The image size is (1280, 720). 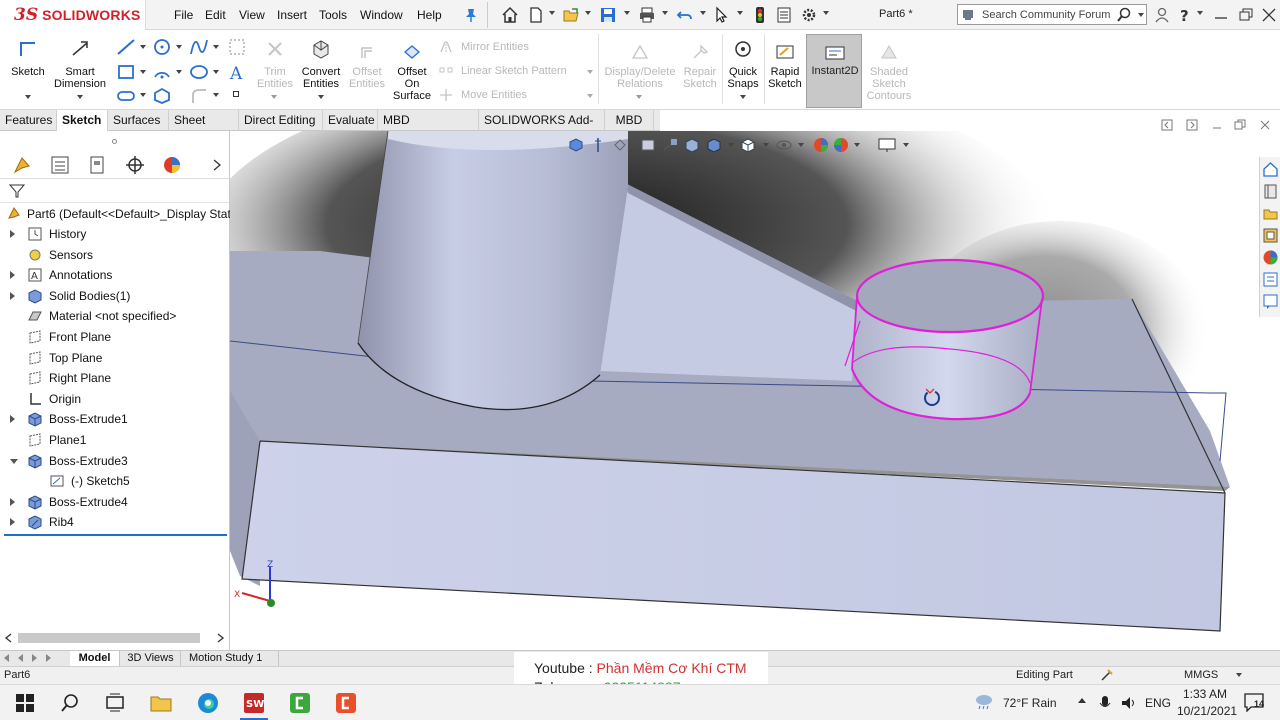 I want to click on undo-icon, so click(x=685, y=15).